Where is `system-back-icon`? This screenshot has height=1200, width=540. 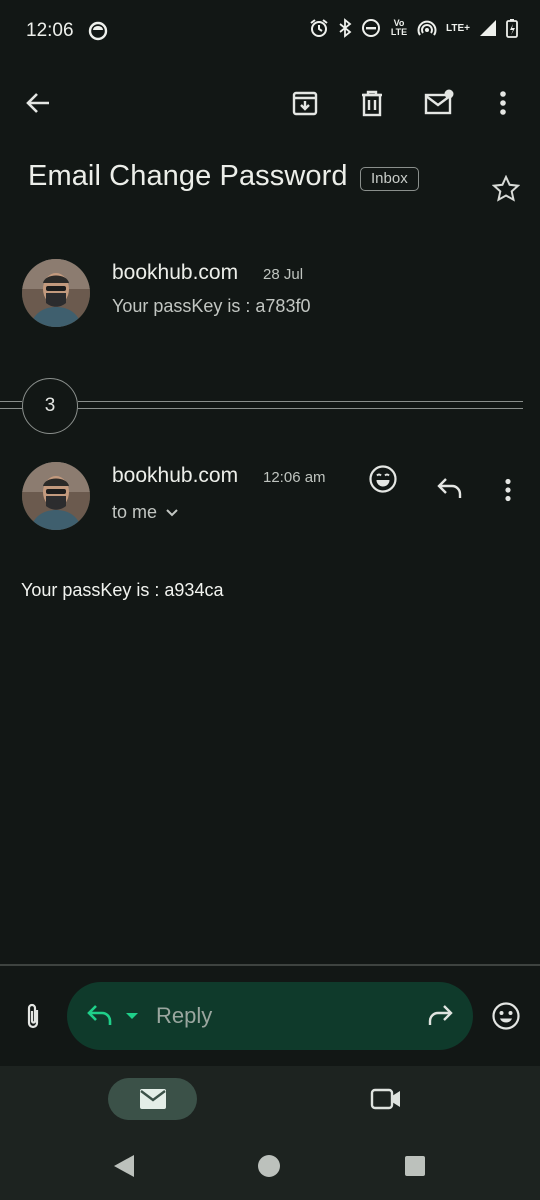
system-back-icon is located at coordinates (124, 1166).